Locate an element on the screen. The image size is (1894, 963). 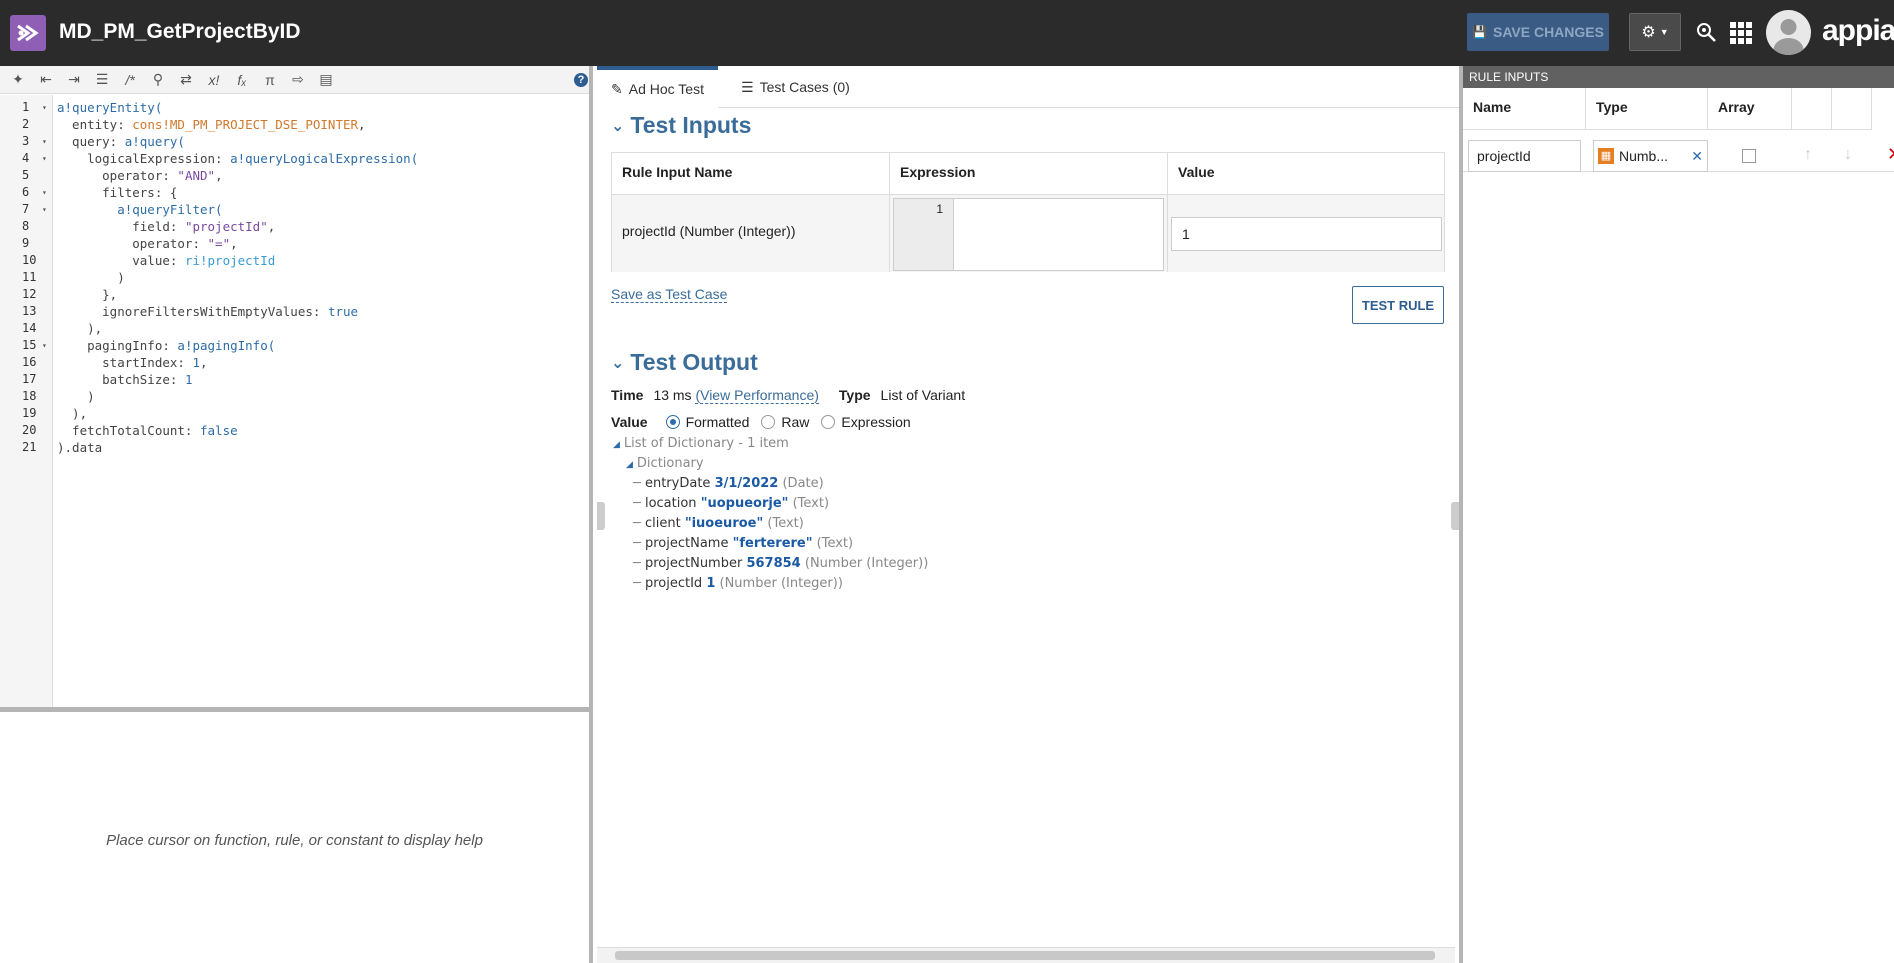
rule-input-type-picker: ▦ Numb... ✕ is located at coordinates (1650, 156).